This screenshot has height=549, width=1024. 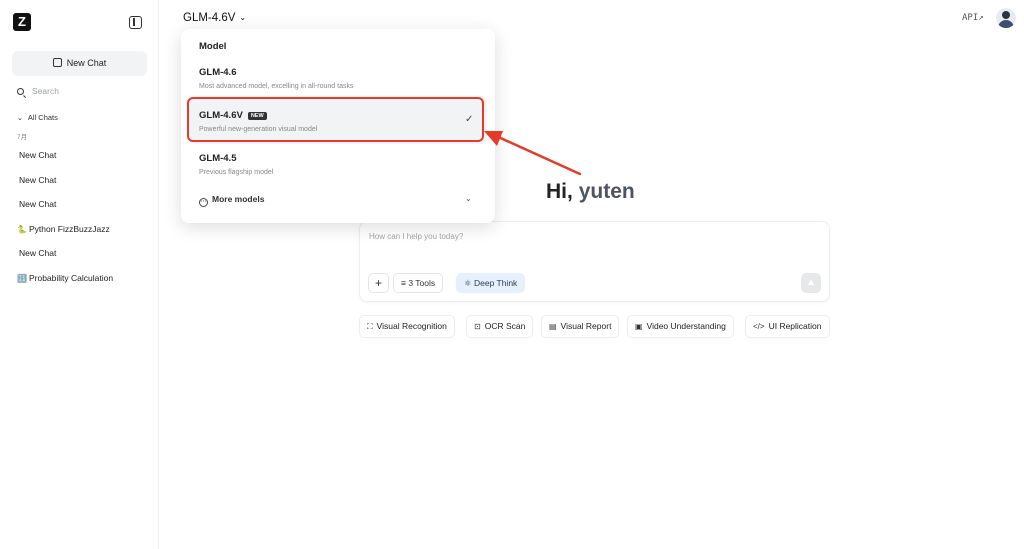 I want to click on z-logo: Z, so click(x=22, y=22).